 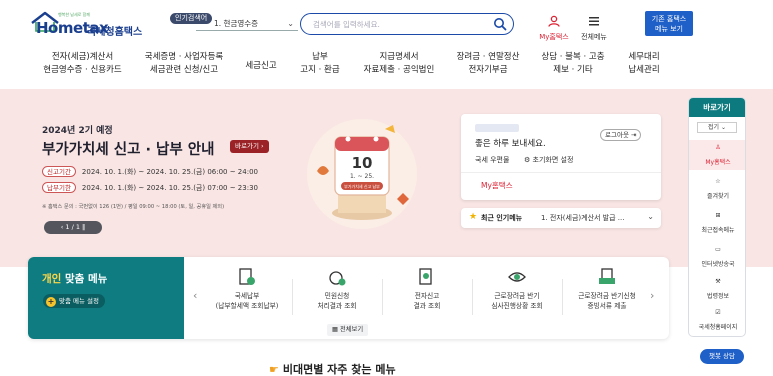 I want to click on section-title-text: 비대면별 자주 찾는 메뉴, so click(x=339, y=369).